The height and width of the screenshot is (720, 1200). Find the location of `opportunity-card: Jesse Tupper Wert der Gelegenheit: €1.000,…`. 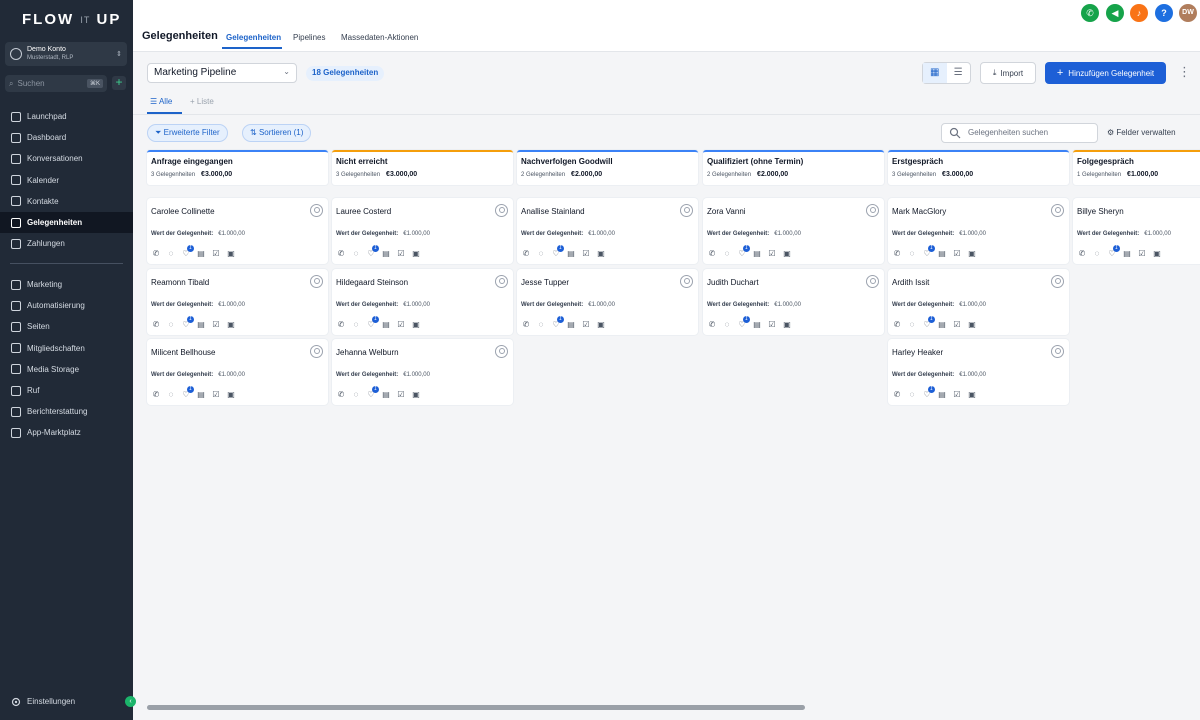

opportunity-card: Jesse Tupper Wert der Gelegenheit: €1.000,… is located at coordinates (607, 301).